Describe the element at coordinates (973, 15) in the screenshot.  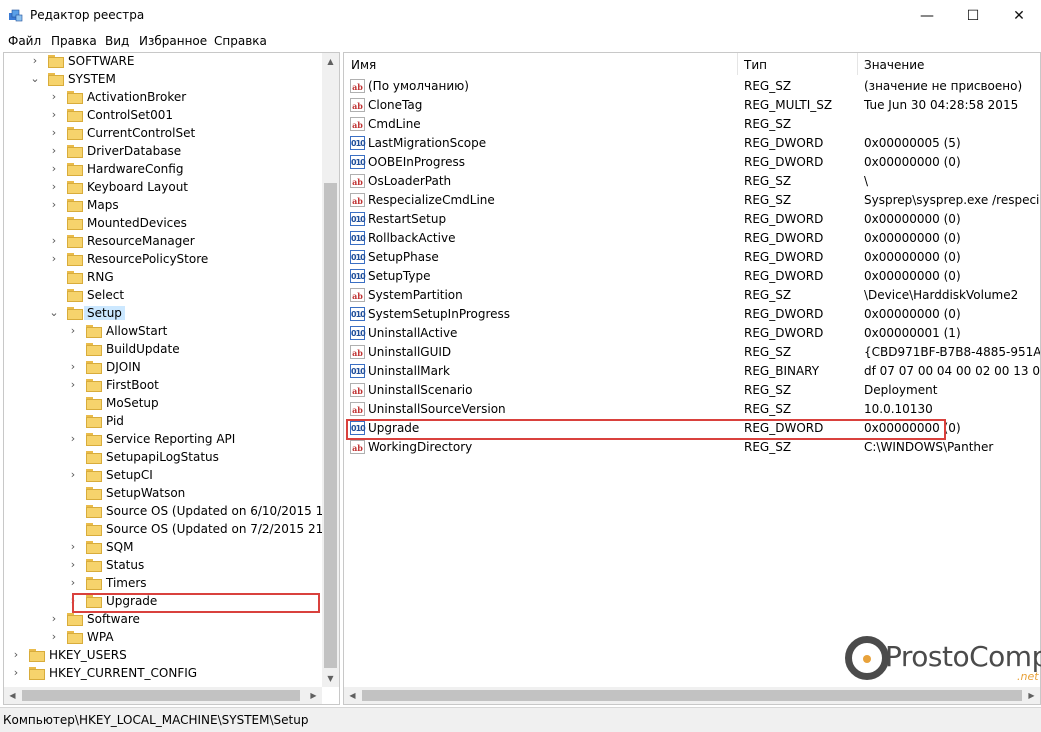
I see `maximize-button: ☐` at that location.